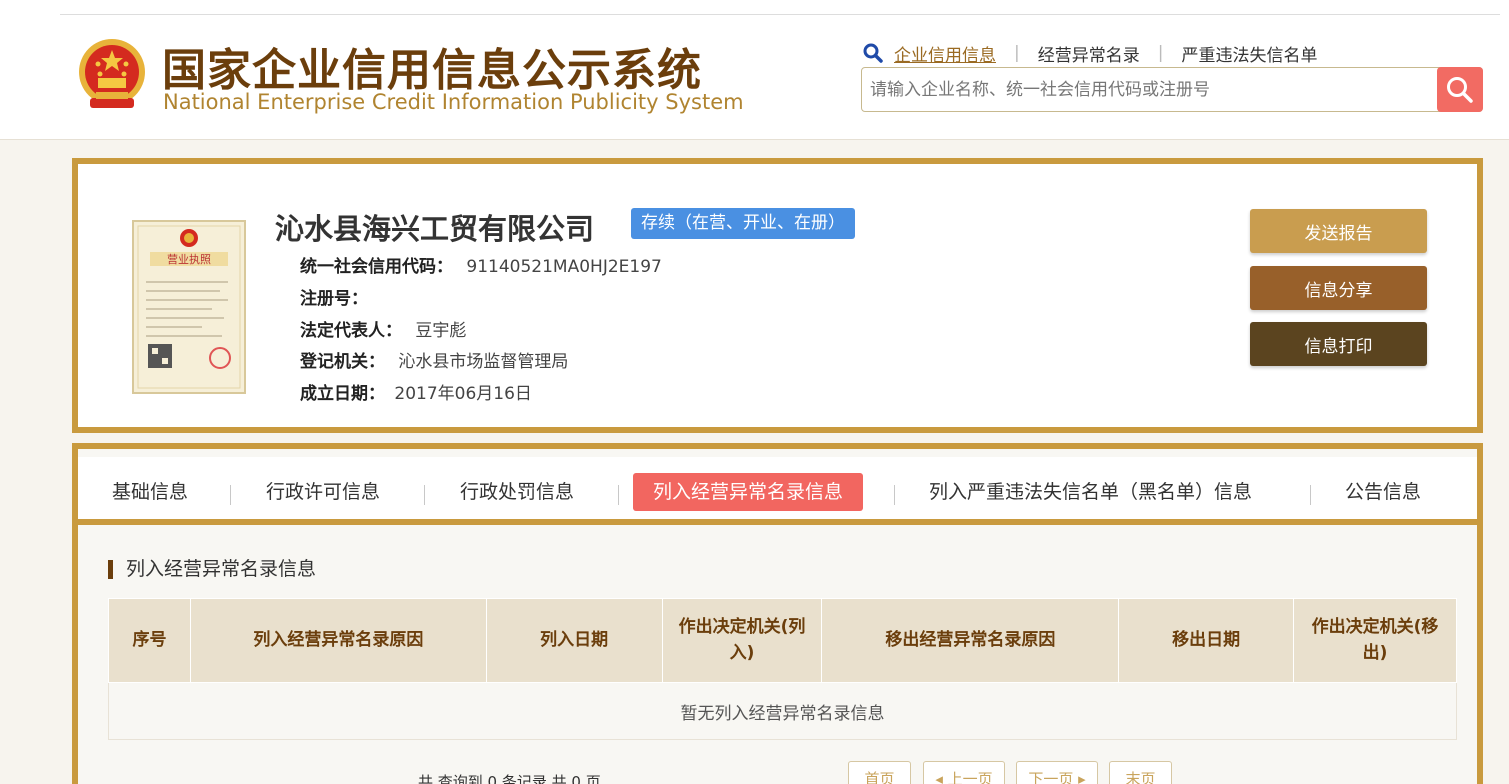 The image size is (1509, 784). I want to click on national-emblem-icon, so click(112, 73).